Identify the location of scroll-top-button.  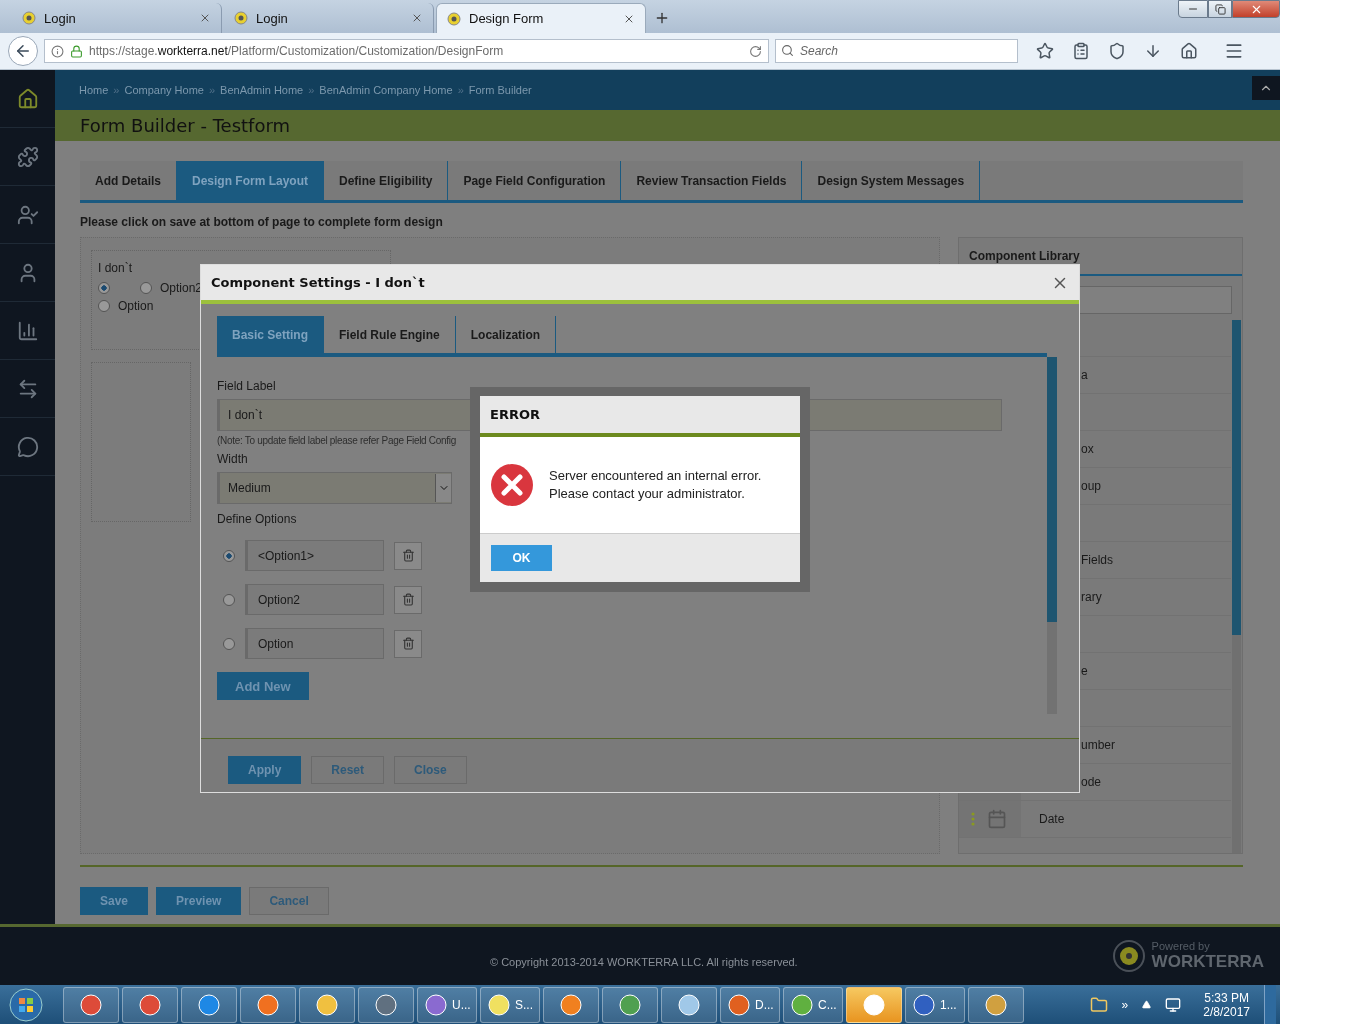
(1266, 88).